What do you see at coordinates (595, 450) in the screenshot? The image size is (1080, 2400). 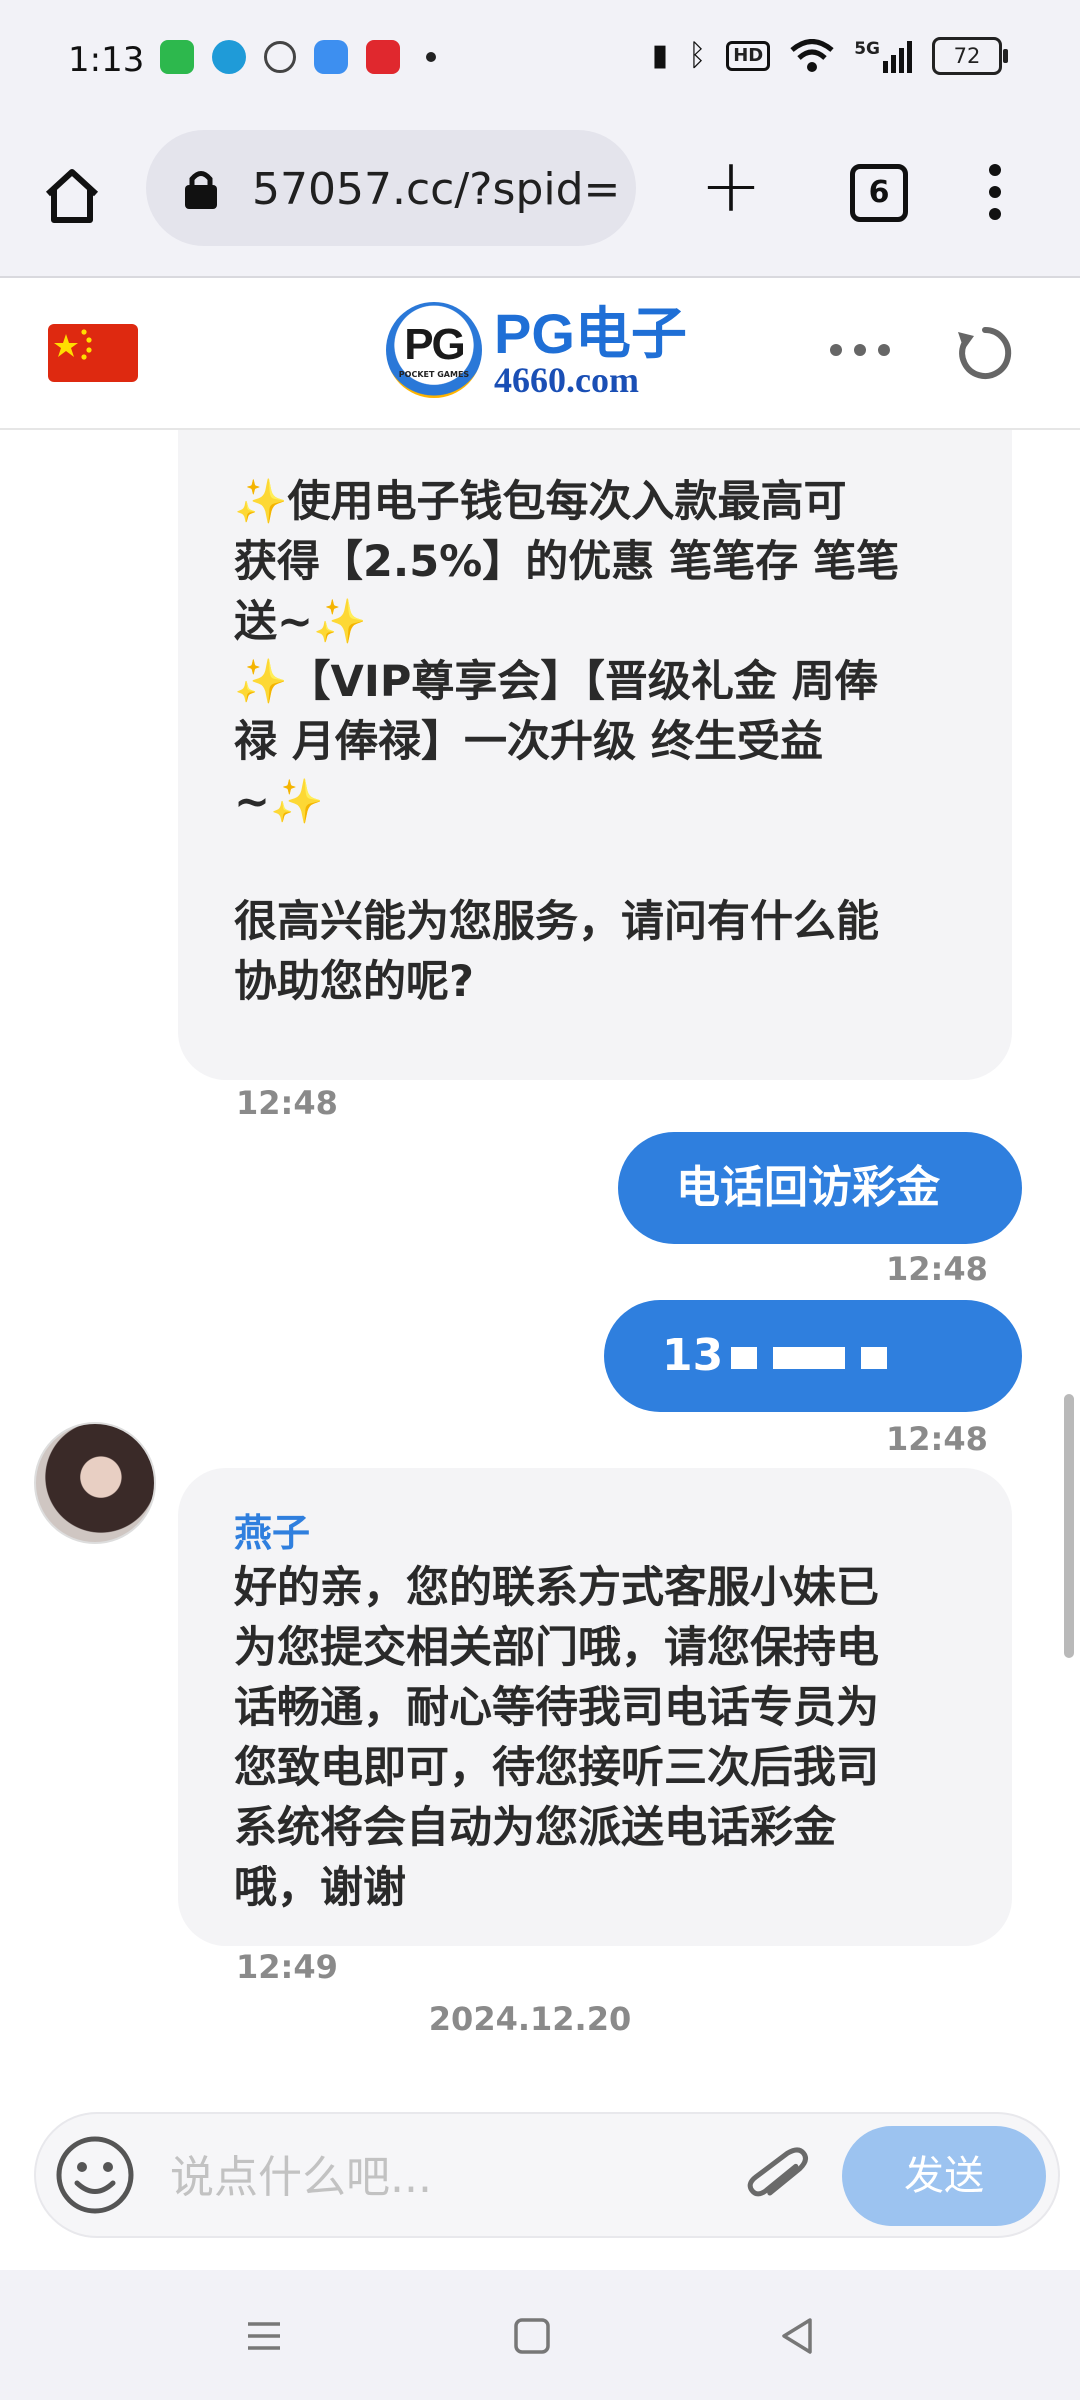 I see `message-line-clipped` at bounding box center [595, 450].